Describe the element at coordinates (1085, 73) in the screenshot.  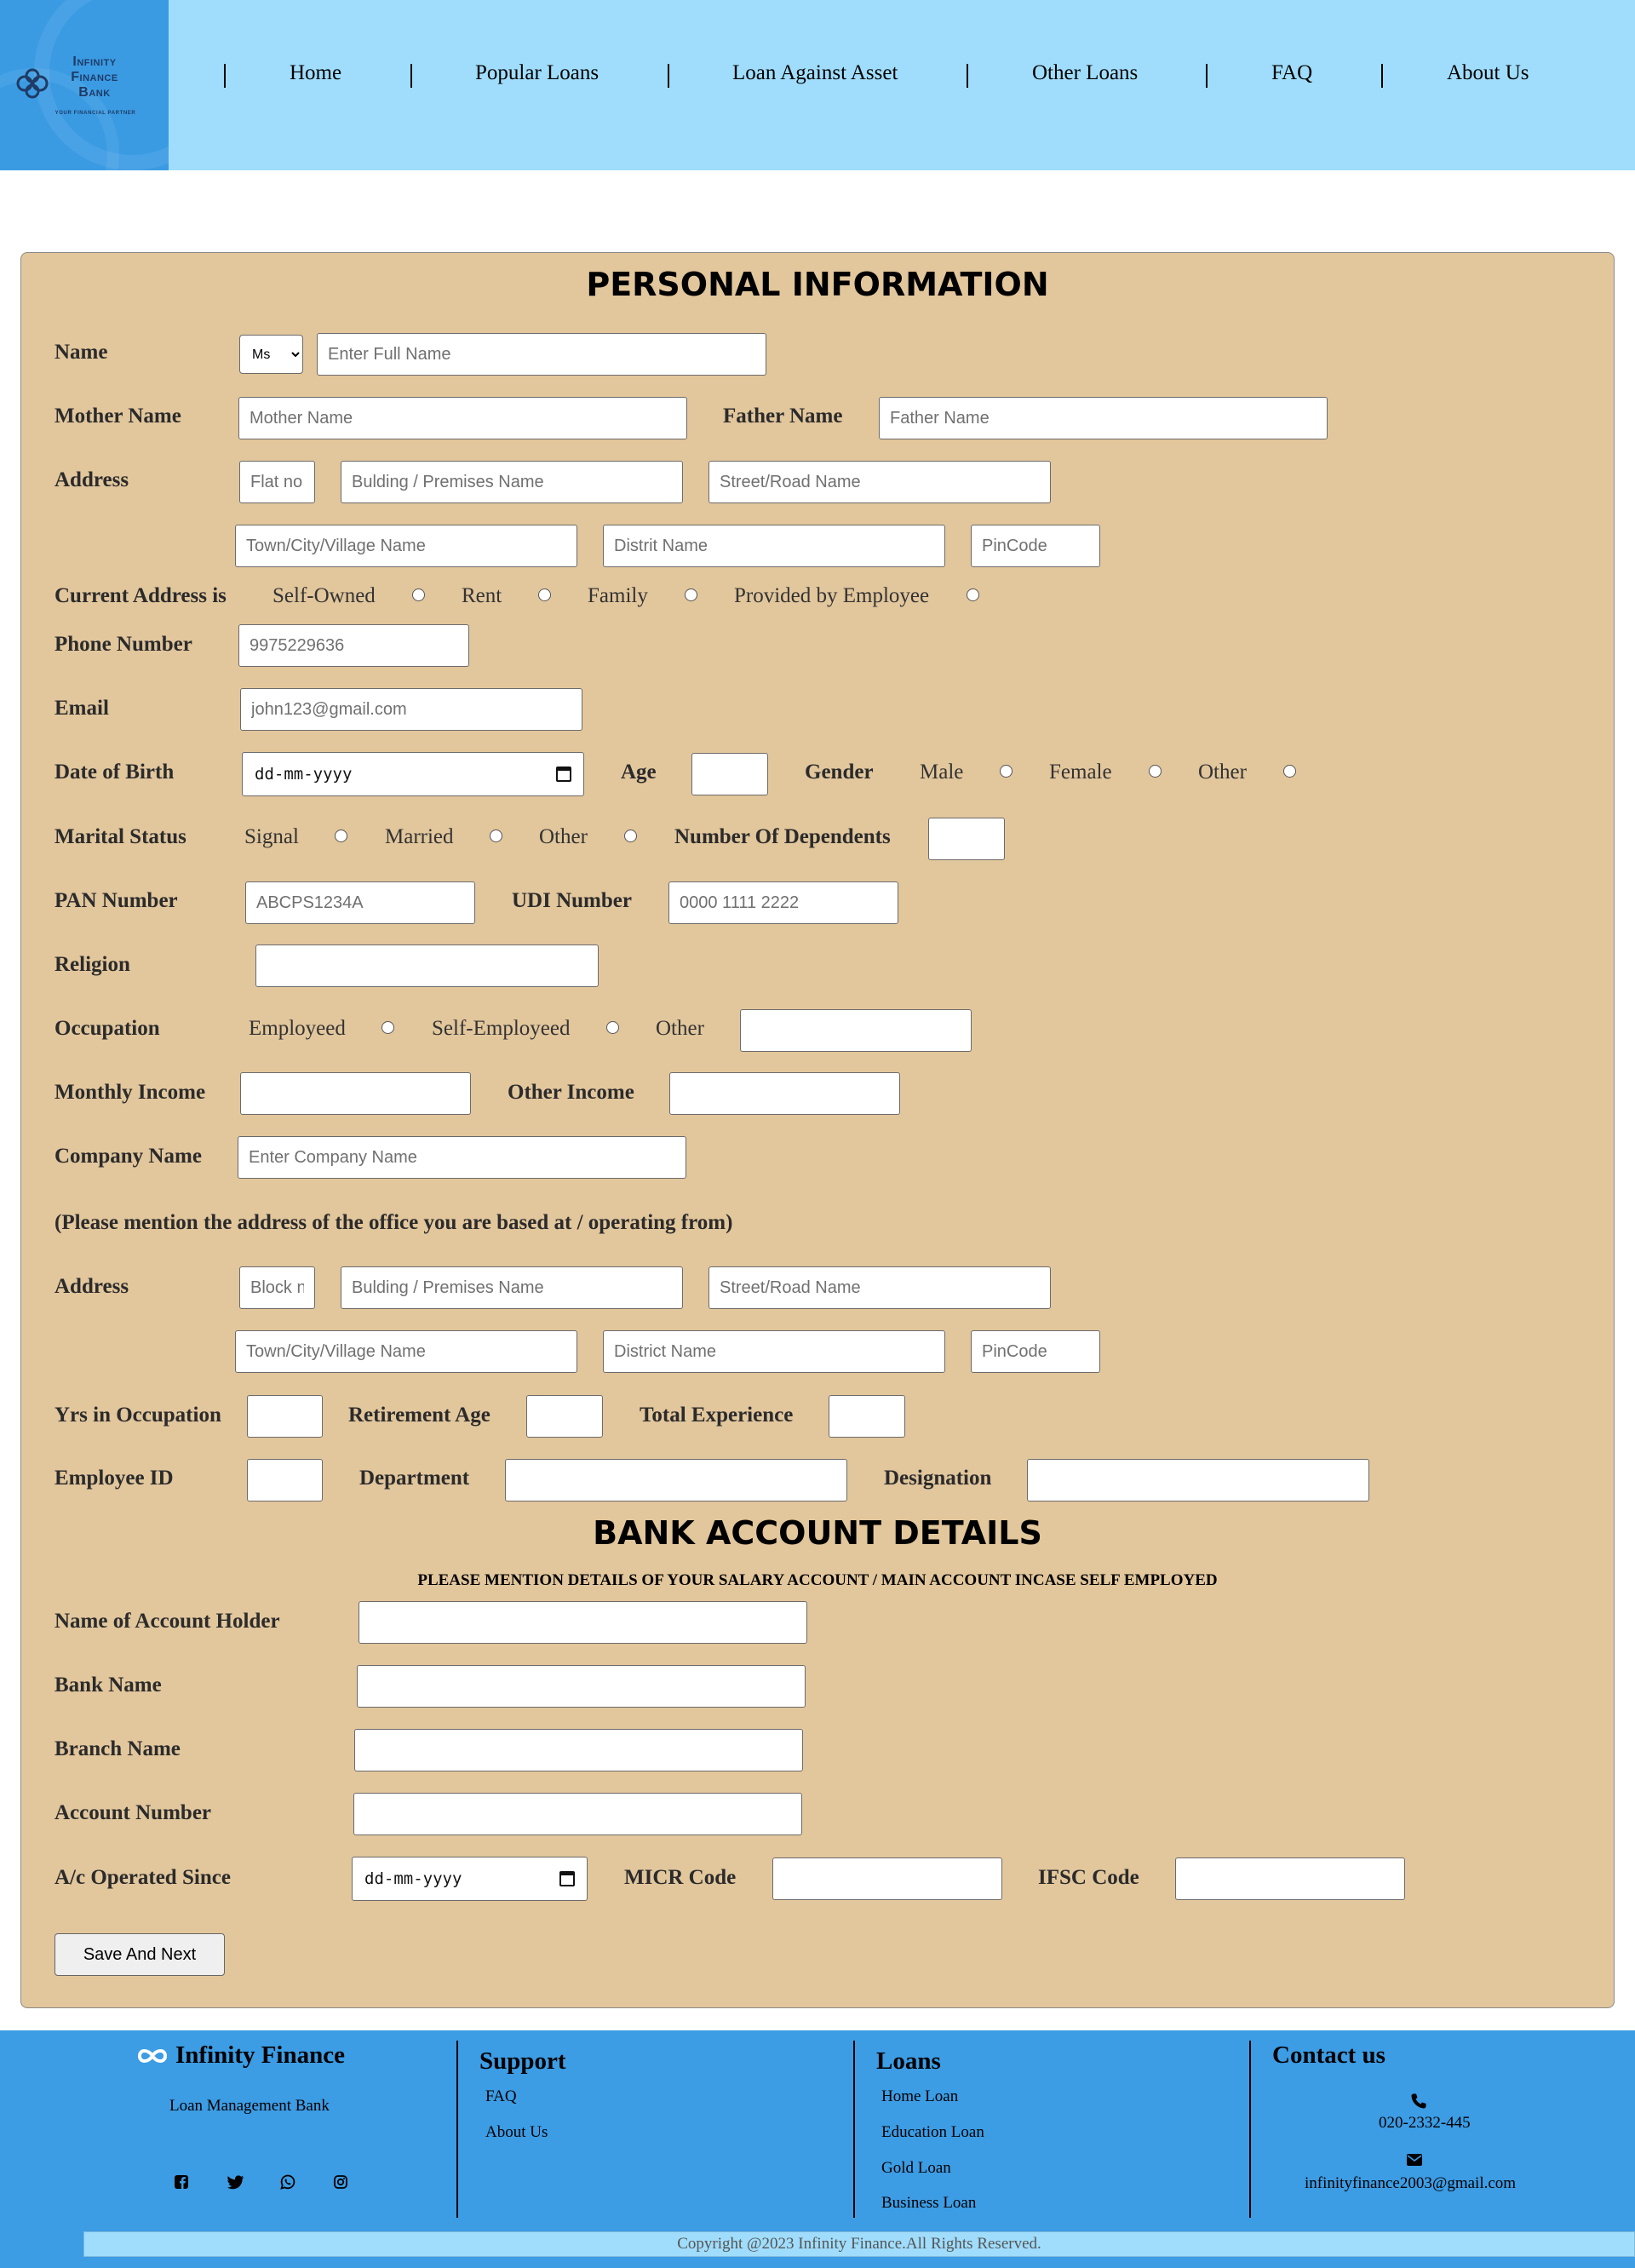
I see `nav-other-loans: Other Loans` at that location.